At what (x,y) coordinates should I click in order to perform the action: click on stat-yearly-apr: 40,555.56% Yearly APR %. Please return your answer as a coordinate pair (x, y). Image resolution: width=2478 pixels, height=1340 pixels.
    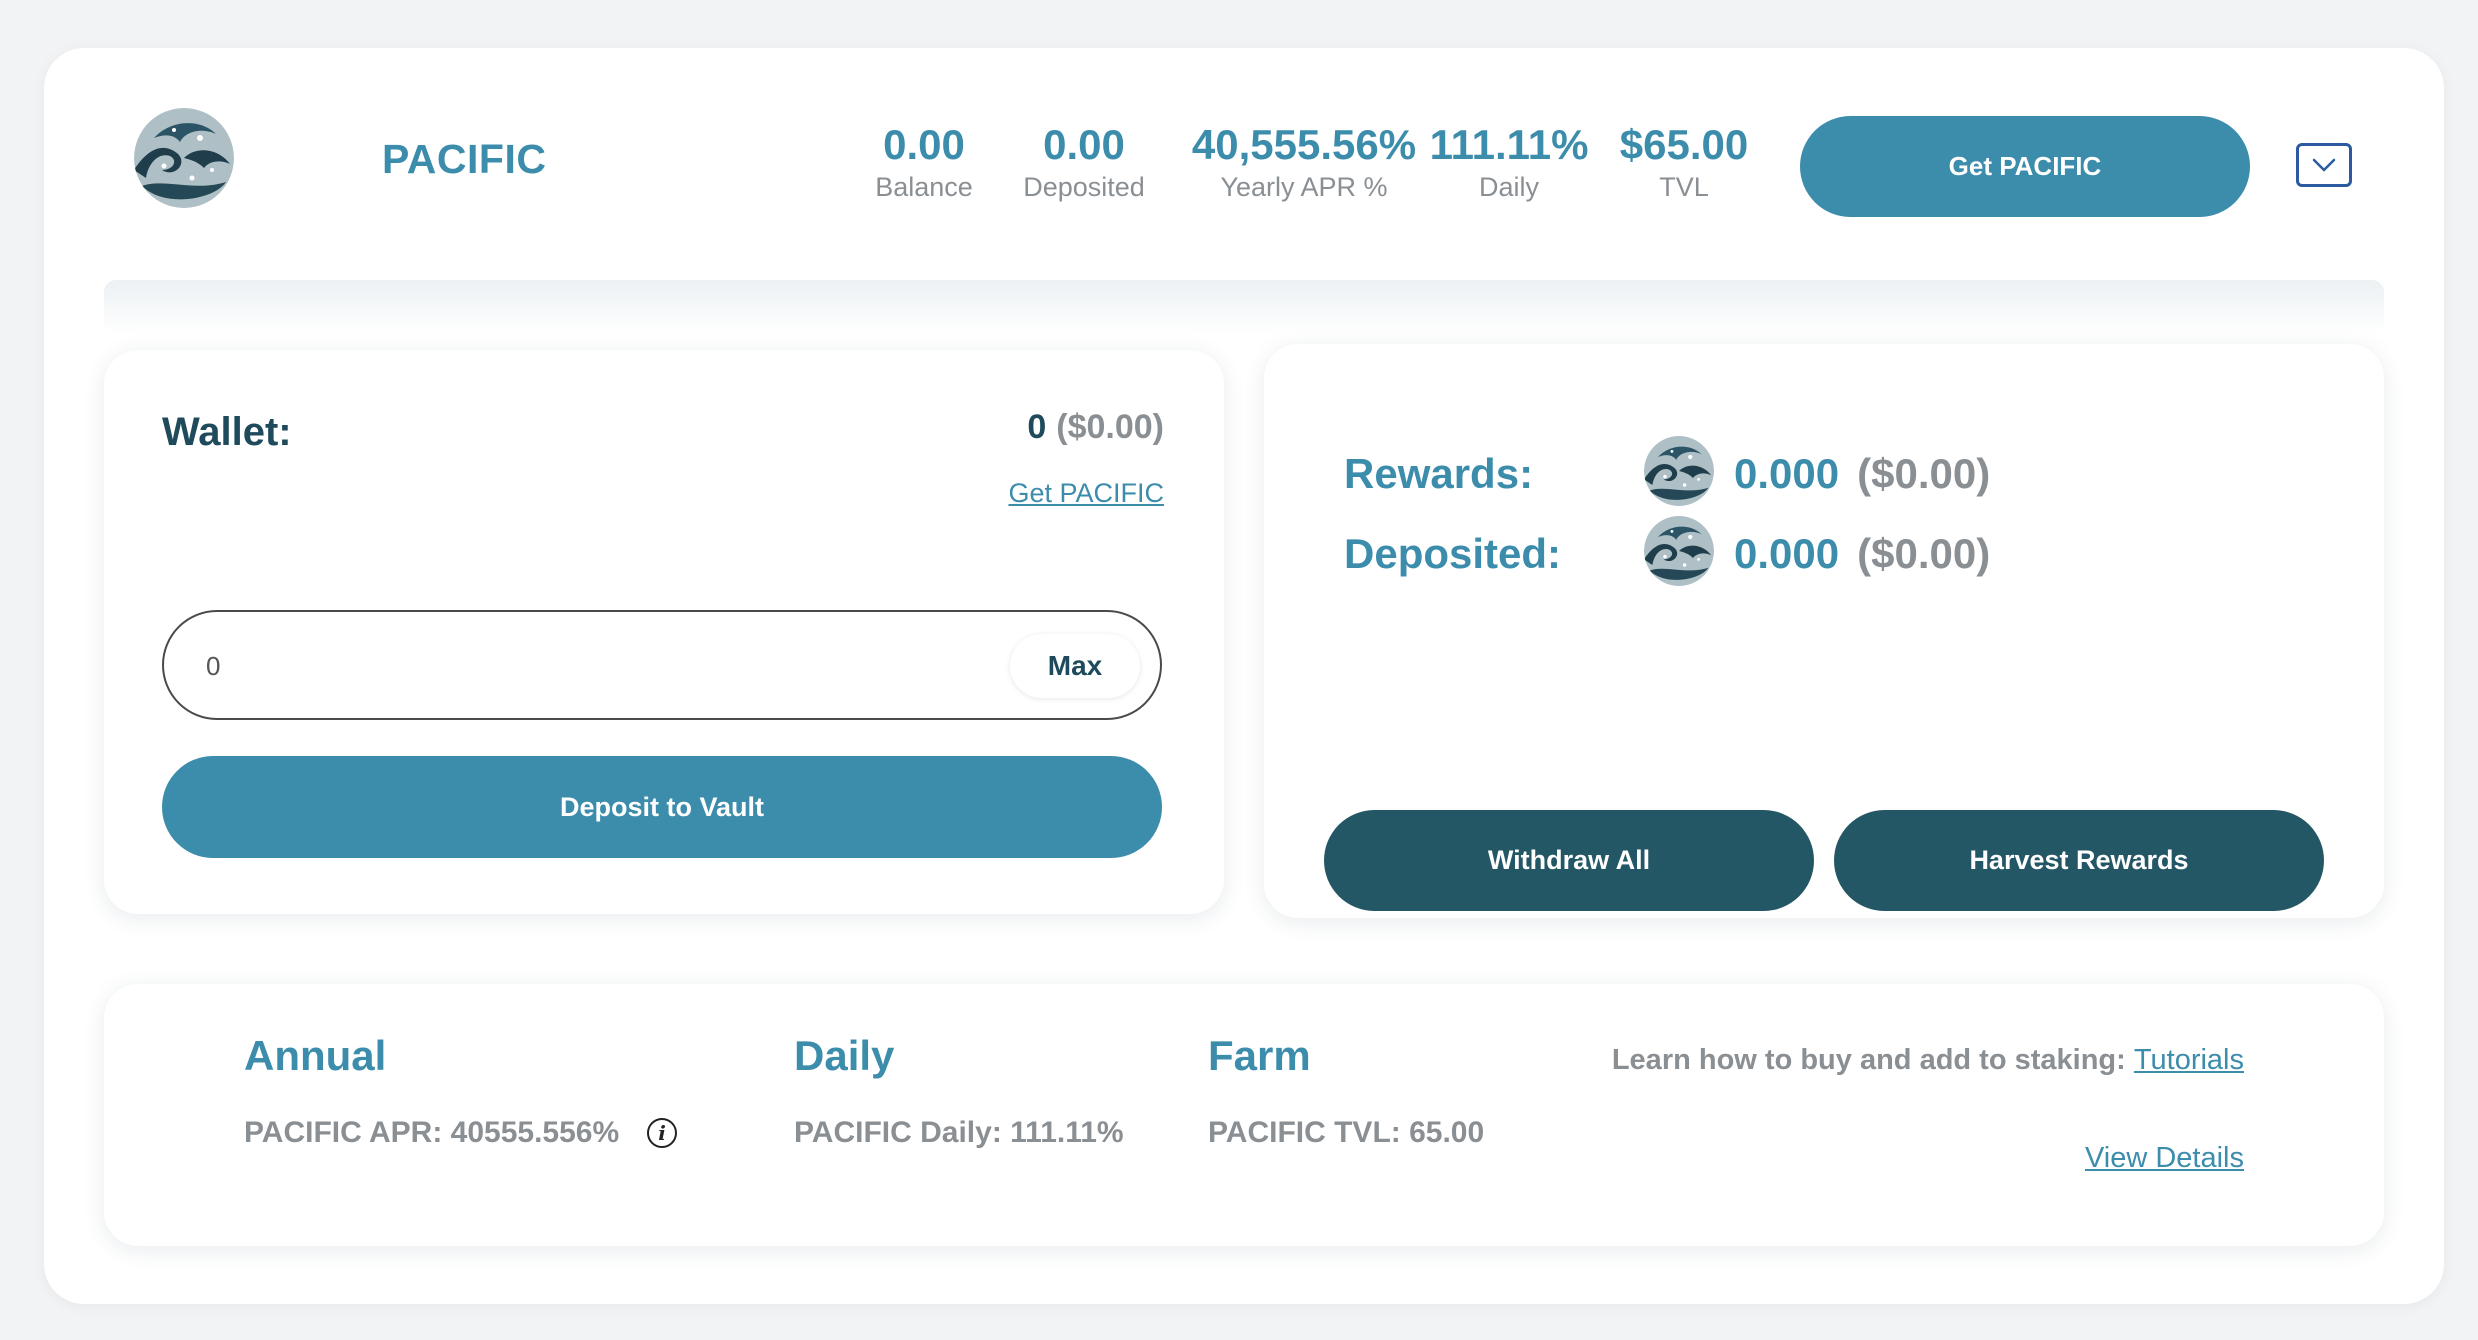
    Looking at the image, I should click on (1304, 162).